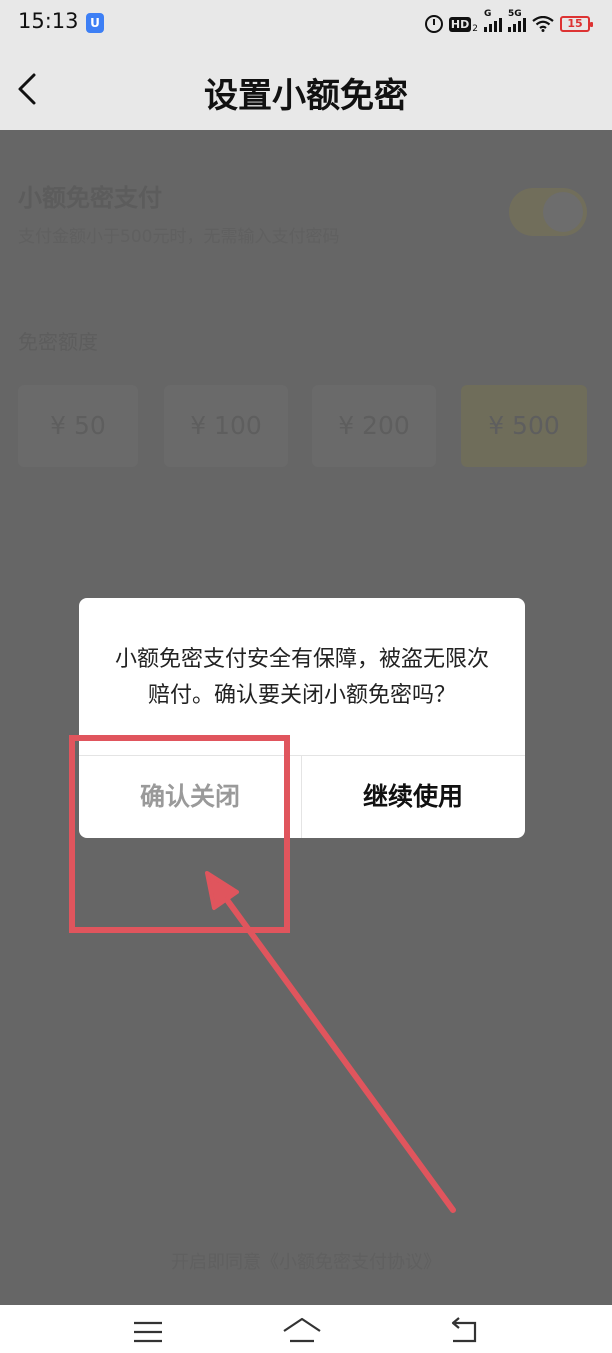 The height and width of the screenshot is (1353, 612). I want to click on system-nav-bar, so click(306, 1329).